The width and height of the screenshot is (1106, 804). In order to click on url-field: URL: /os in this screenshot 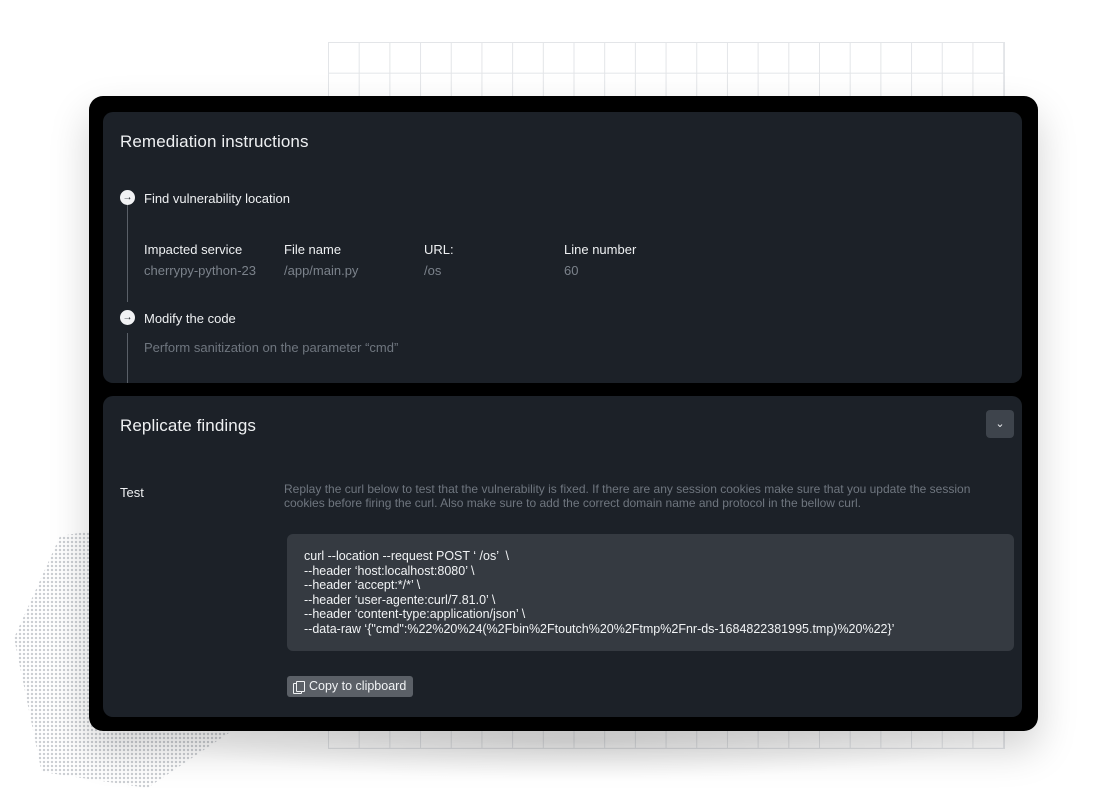, I will do `click(439, 260)`.